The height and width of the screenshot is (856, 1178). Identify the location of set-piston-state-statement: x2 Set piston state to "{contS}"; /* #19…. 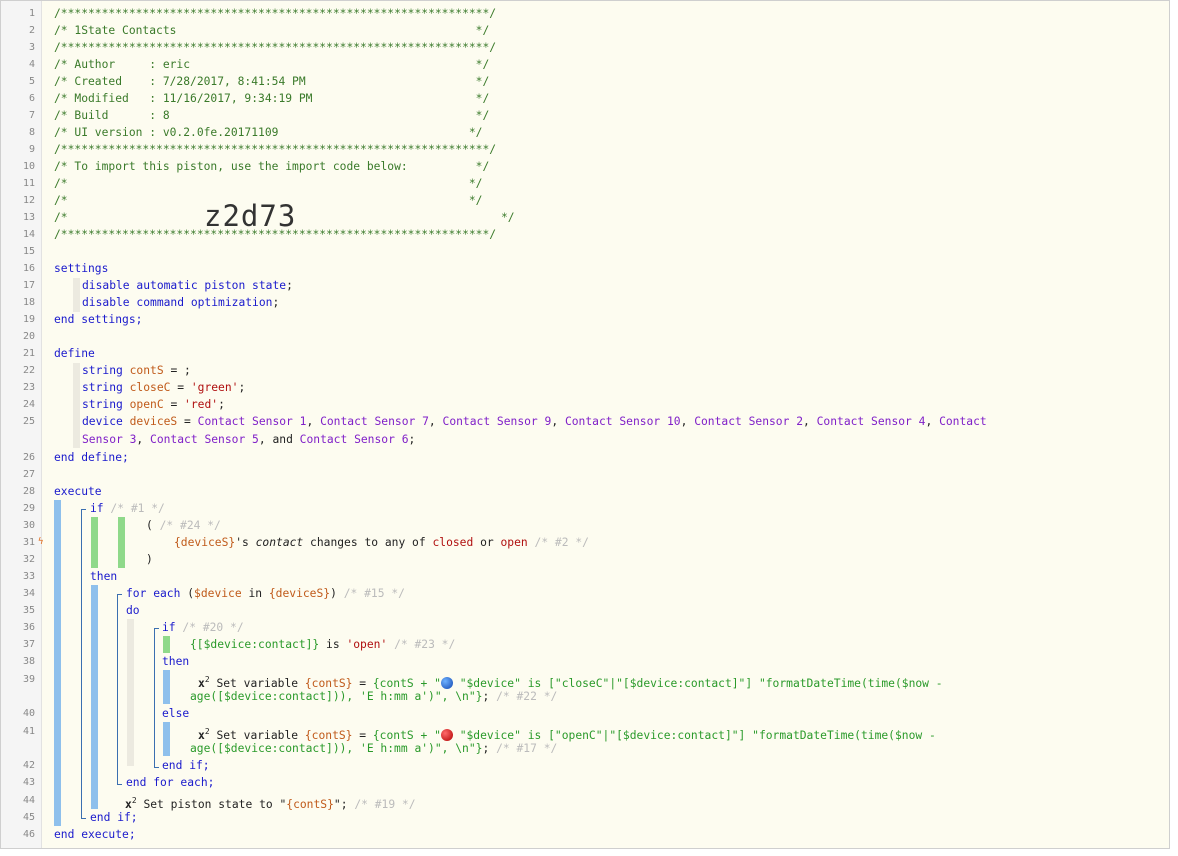
(270, 801).